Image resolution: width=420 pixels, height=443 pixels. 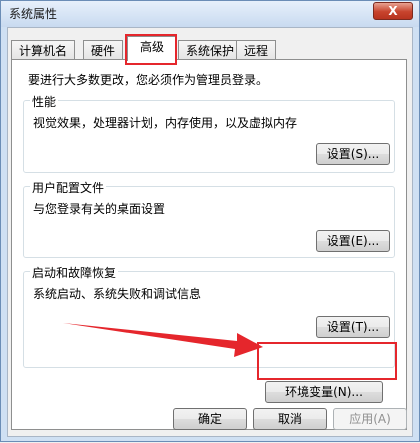 What do you see at coordinates (43, 50) in the screenshot?
I see `tab-computer-name: 计算机名` at bounding box center [43, 50].